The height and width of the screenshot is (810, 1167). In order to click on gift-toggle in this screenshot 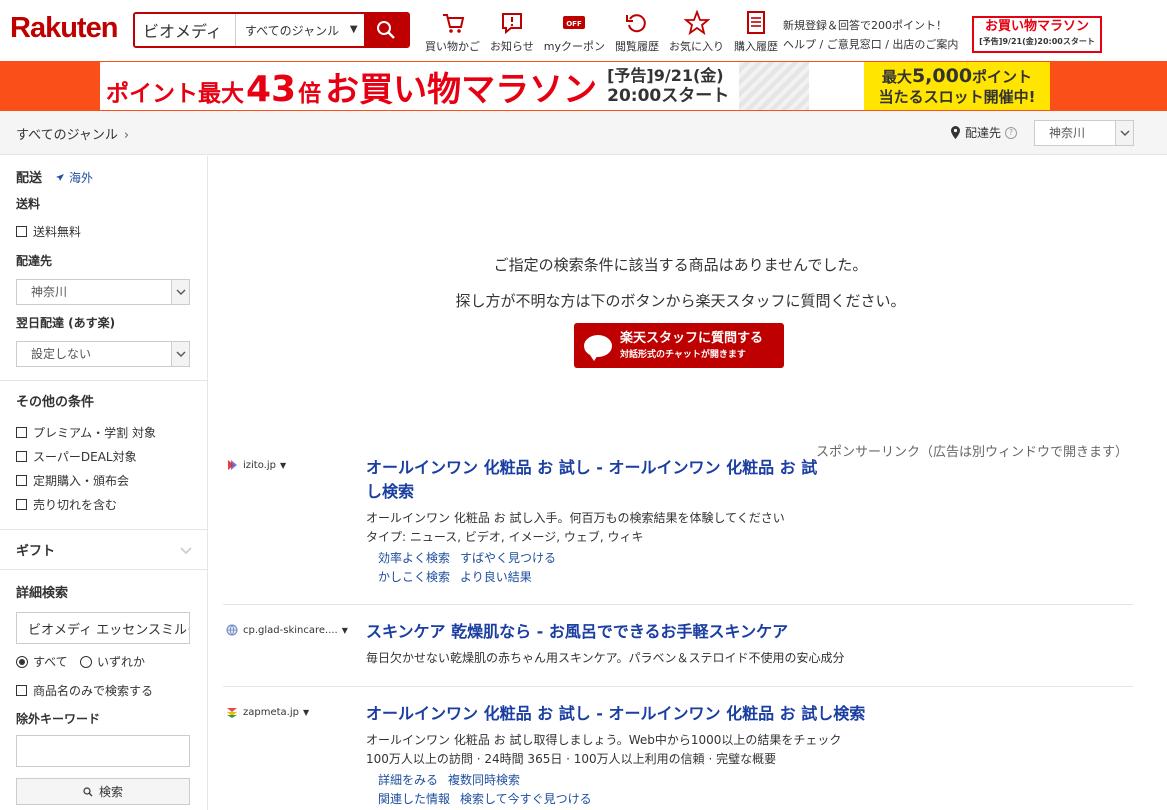, I will do `click(186, 551)`.